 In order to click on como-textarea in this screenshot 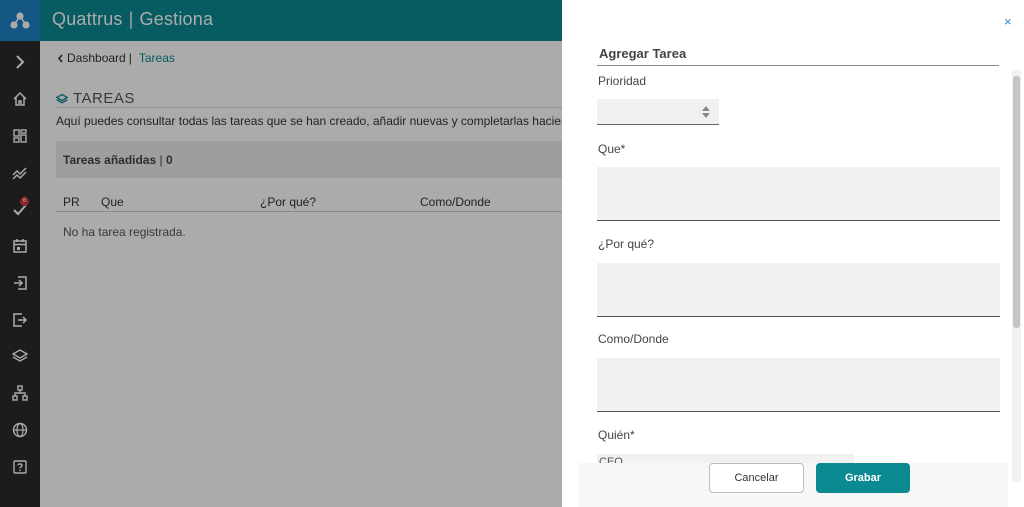, I will do `click(798, 385)`.